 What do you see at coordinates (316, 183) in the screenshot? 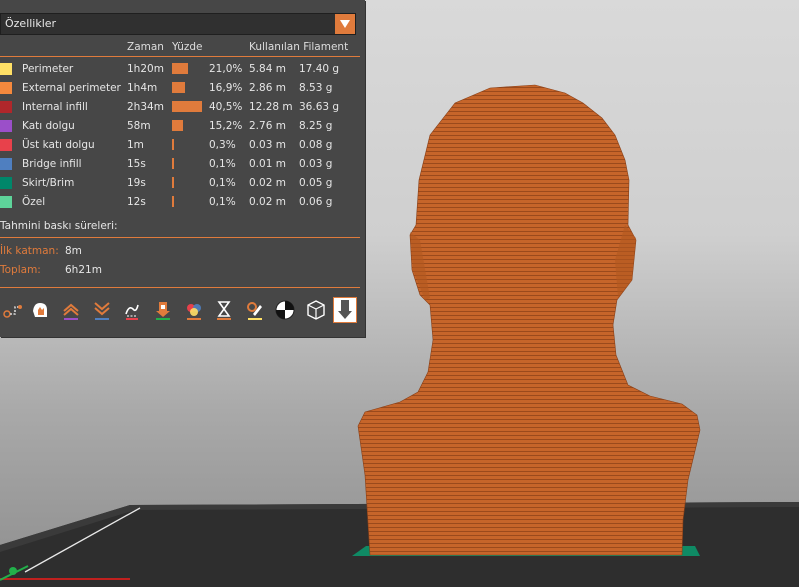
I see `weight-value: 0.05 g` at bounding box center [316, 183].